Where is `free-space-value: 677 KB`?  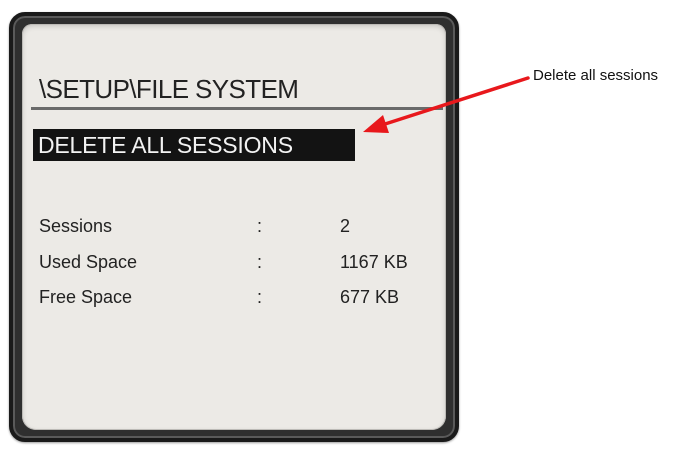
free-space-value: 677 KB is located at coordinates (370, 297).